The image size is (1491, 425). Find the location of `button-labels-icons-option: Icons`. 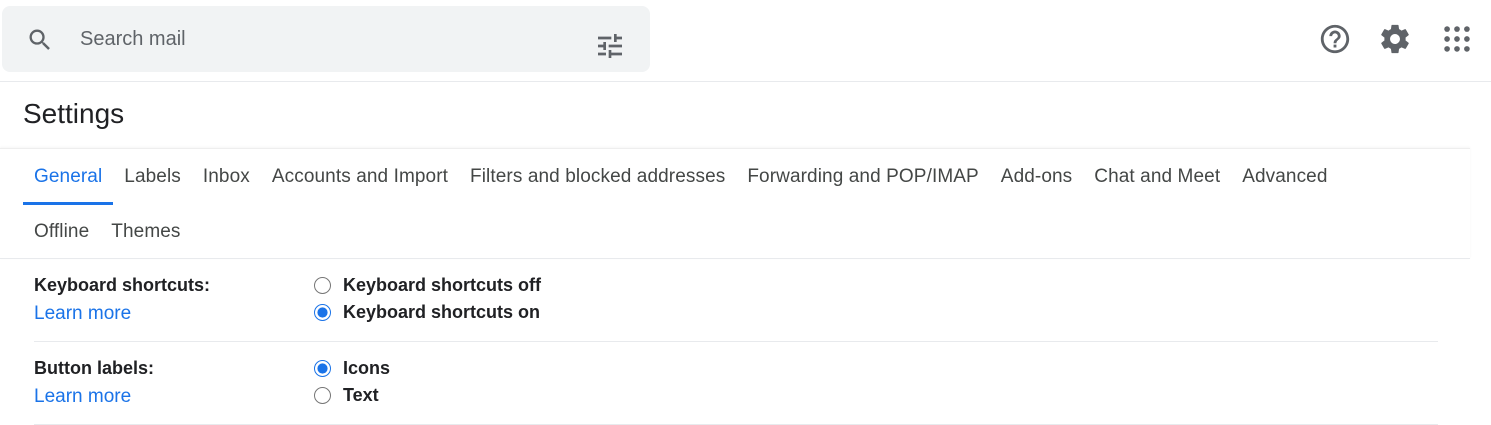

button-labels-icons-option: Icons is located at coordinates (352, 368).